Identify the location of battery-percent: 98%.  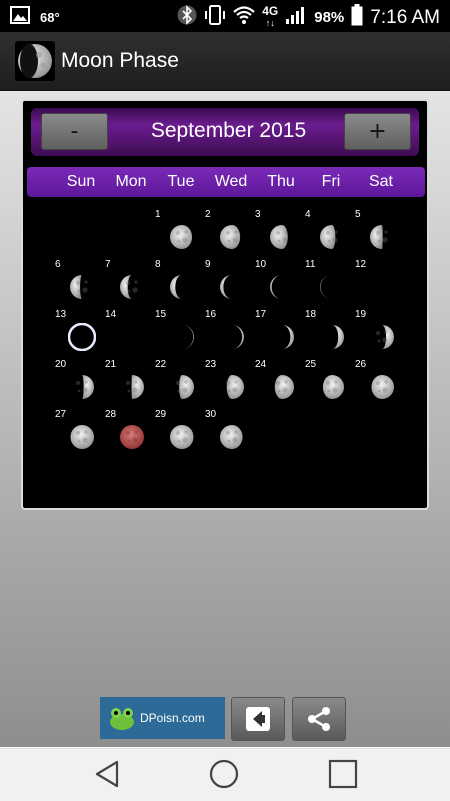
(329, 17).